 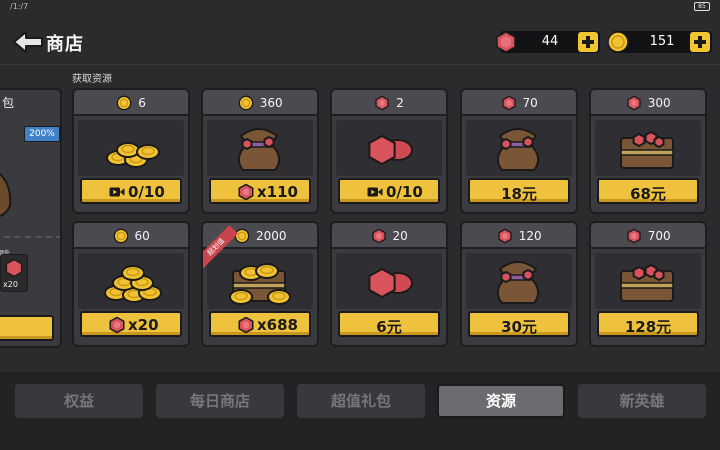 I want to click on left-card-buy-button, so click(x=27, y=328).